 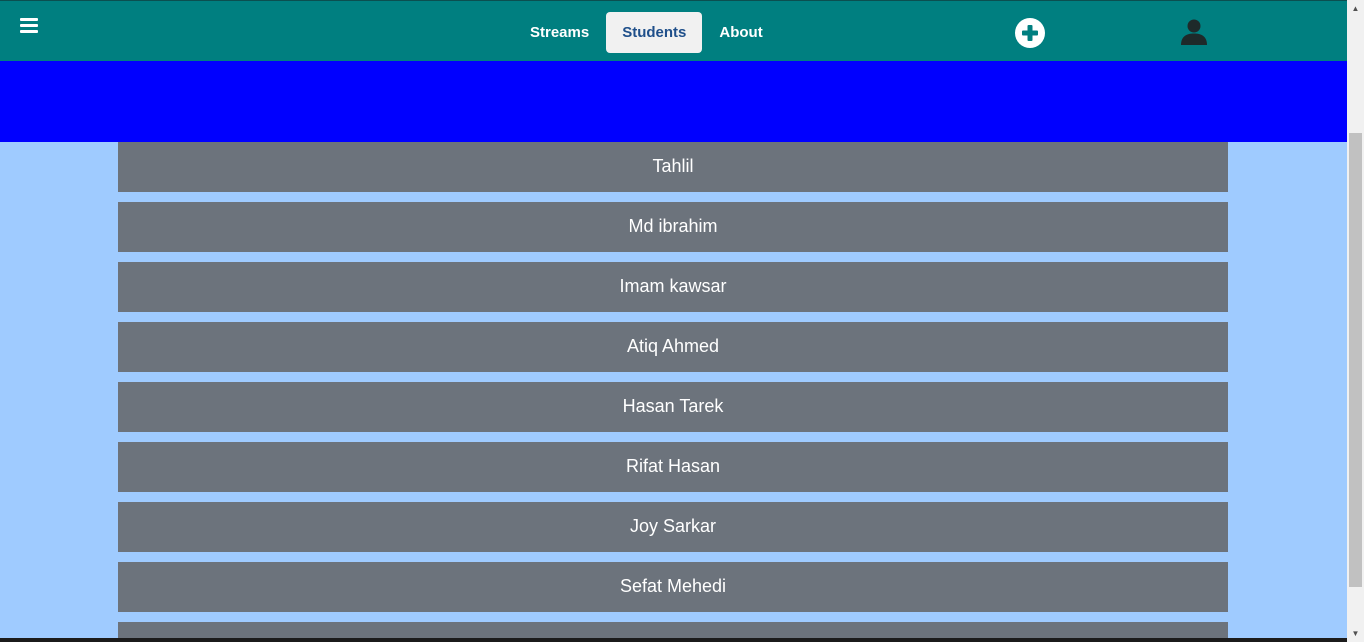 I want to click on hamburger-menu-icon, so click(x=29, y=27).